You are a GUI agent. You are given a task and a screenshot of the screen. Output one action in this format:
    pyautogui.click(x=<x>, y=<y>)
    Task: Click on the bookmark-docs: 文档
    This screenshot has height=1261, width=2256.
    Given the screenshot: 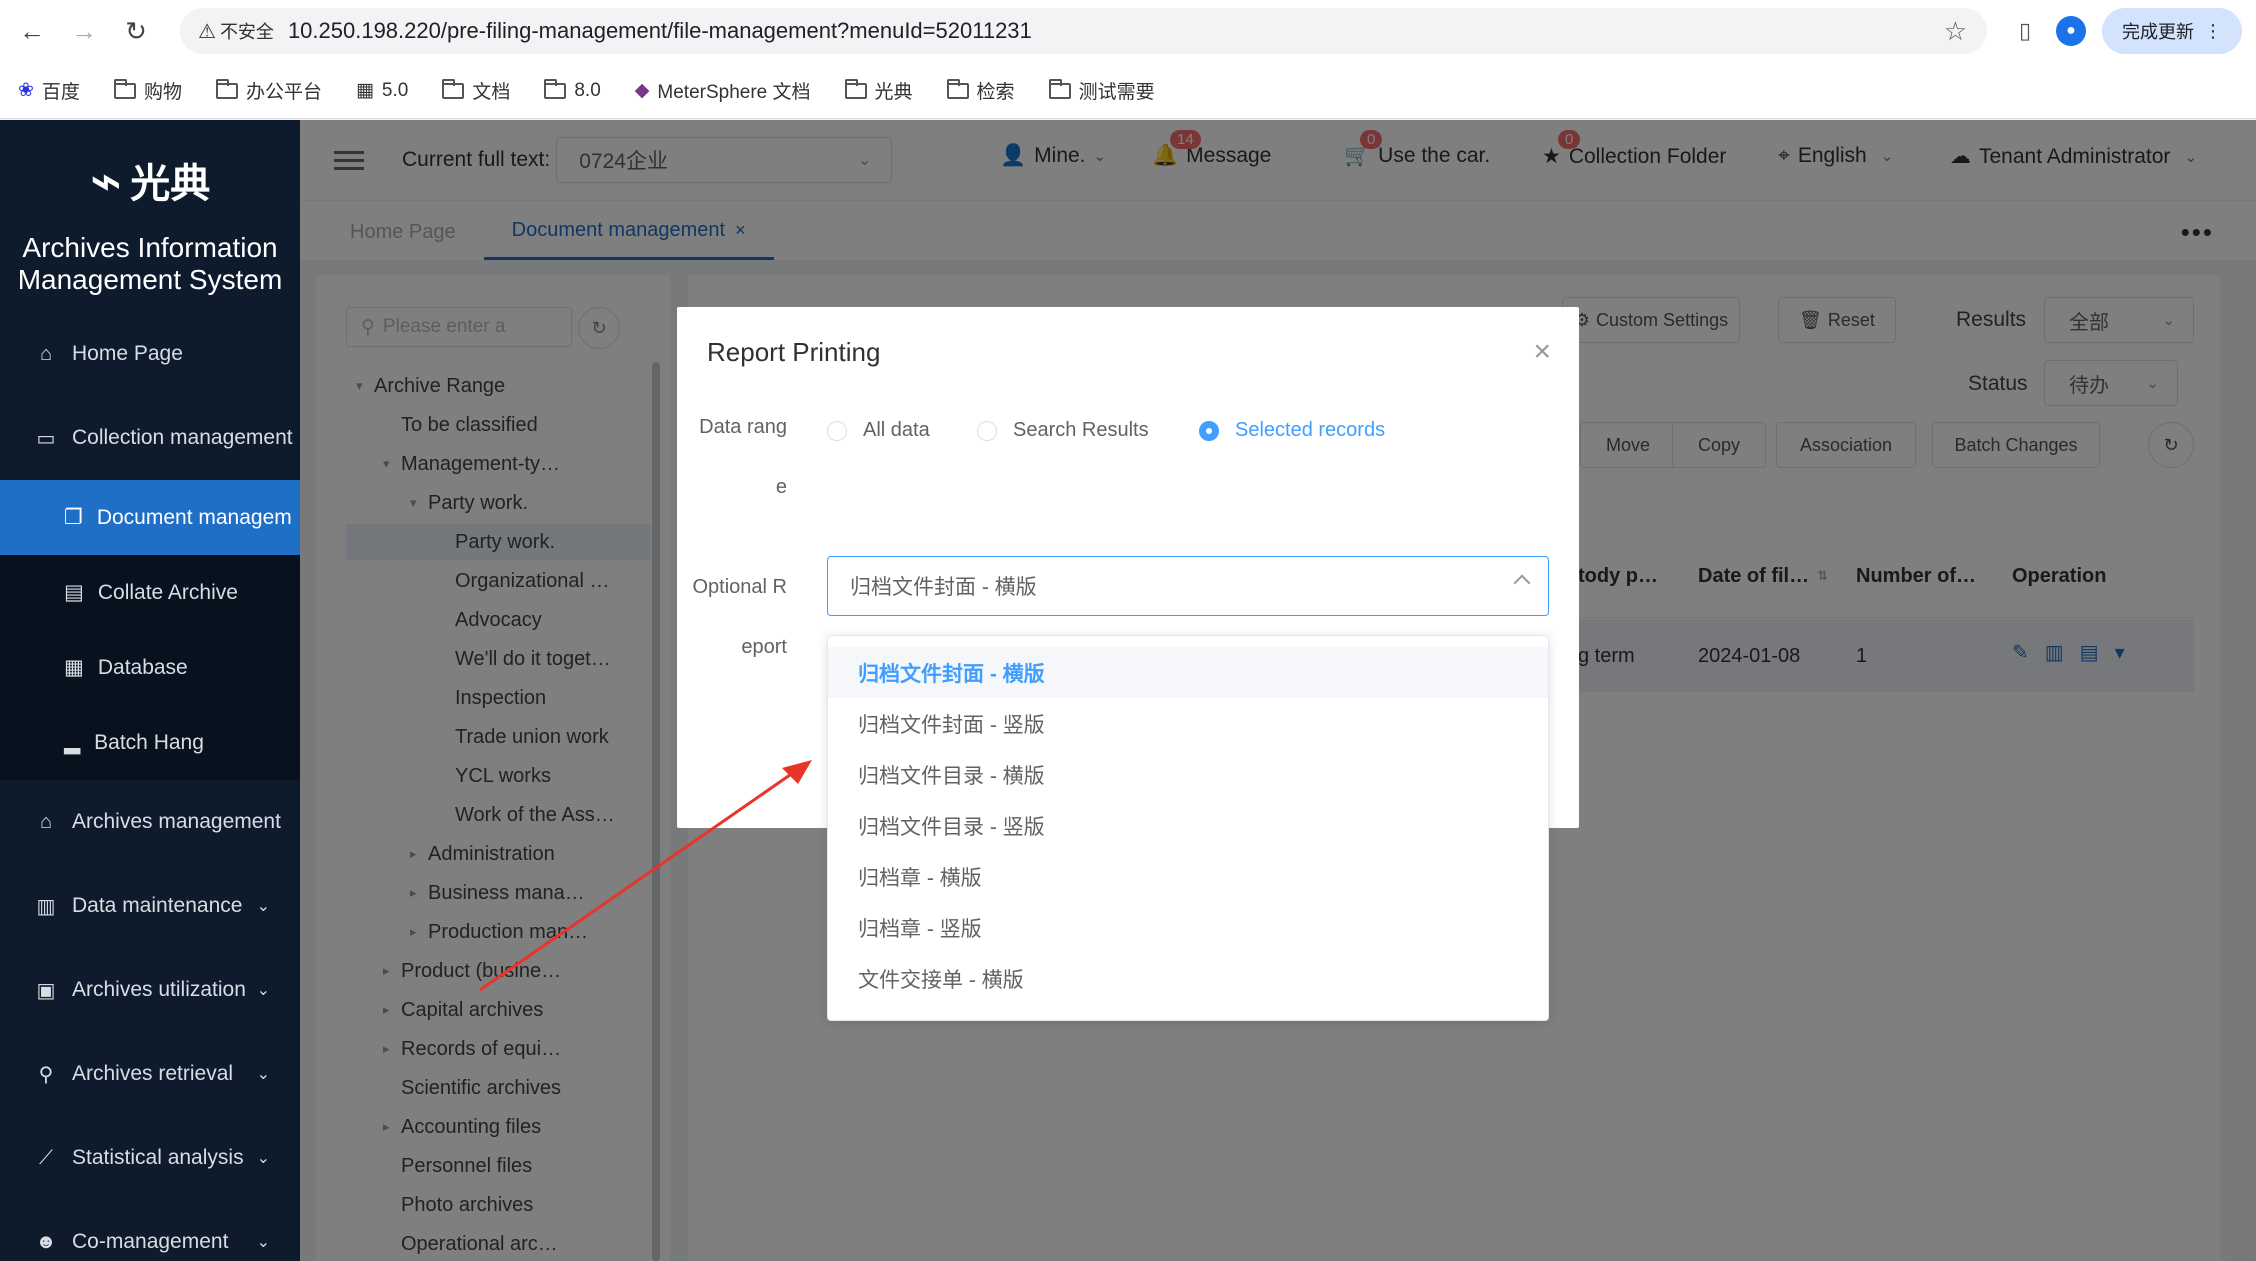 What is the action you would take?
    pyautogui.click(x=476, y=90)
    